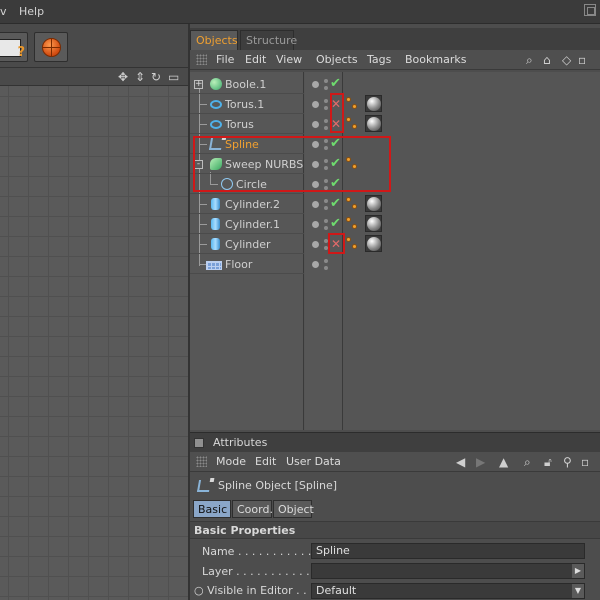 This screenshot has width=600, height=600. Describe the element at coordinates (379, 59) in the screenshot. I see `om-menu-tags: Tags` at that location.